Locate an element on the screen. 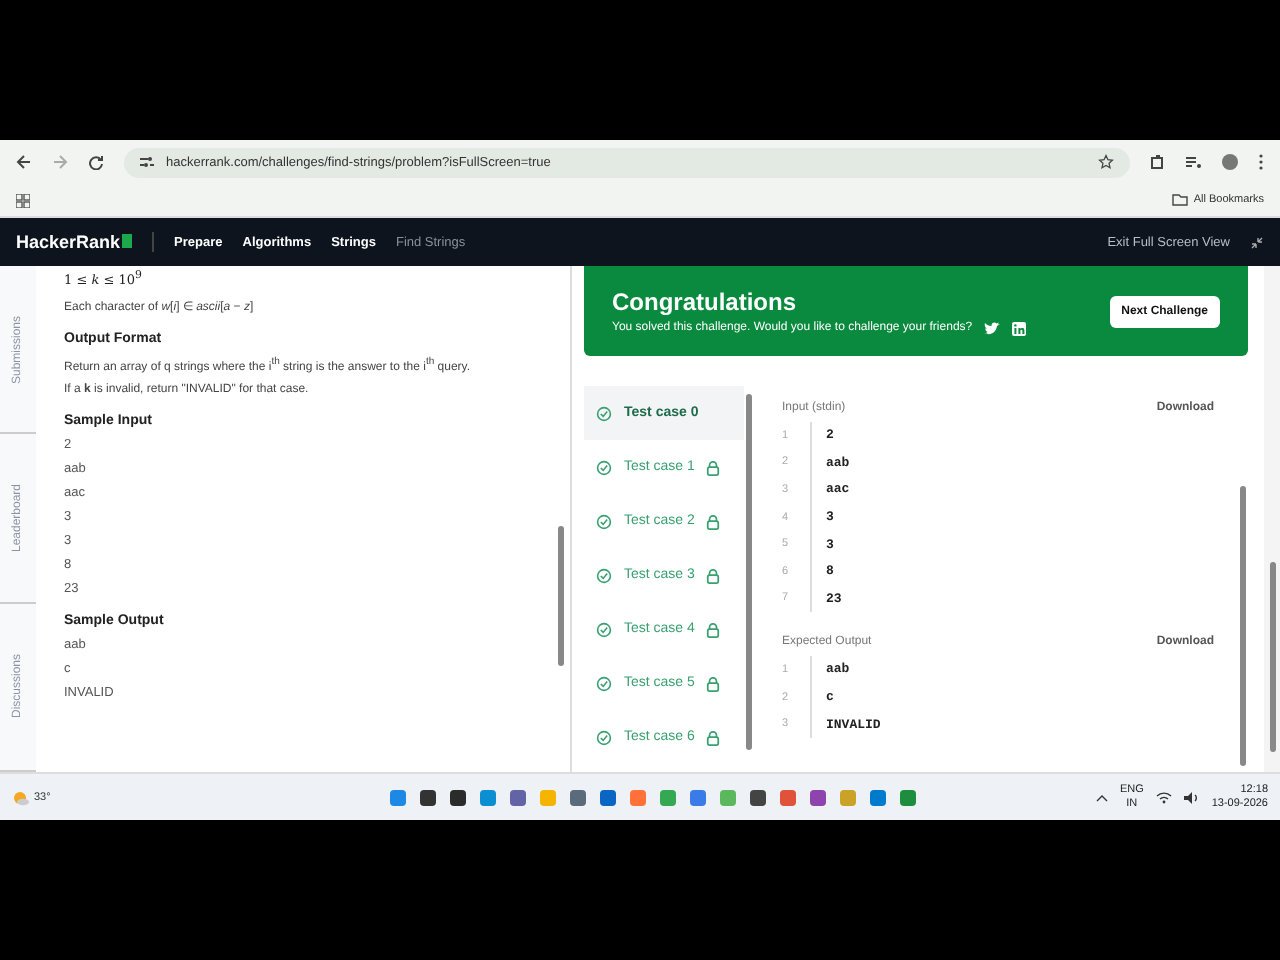  menu-icon is located at coordinates (1261, 162).